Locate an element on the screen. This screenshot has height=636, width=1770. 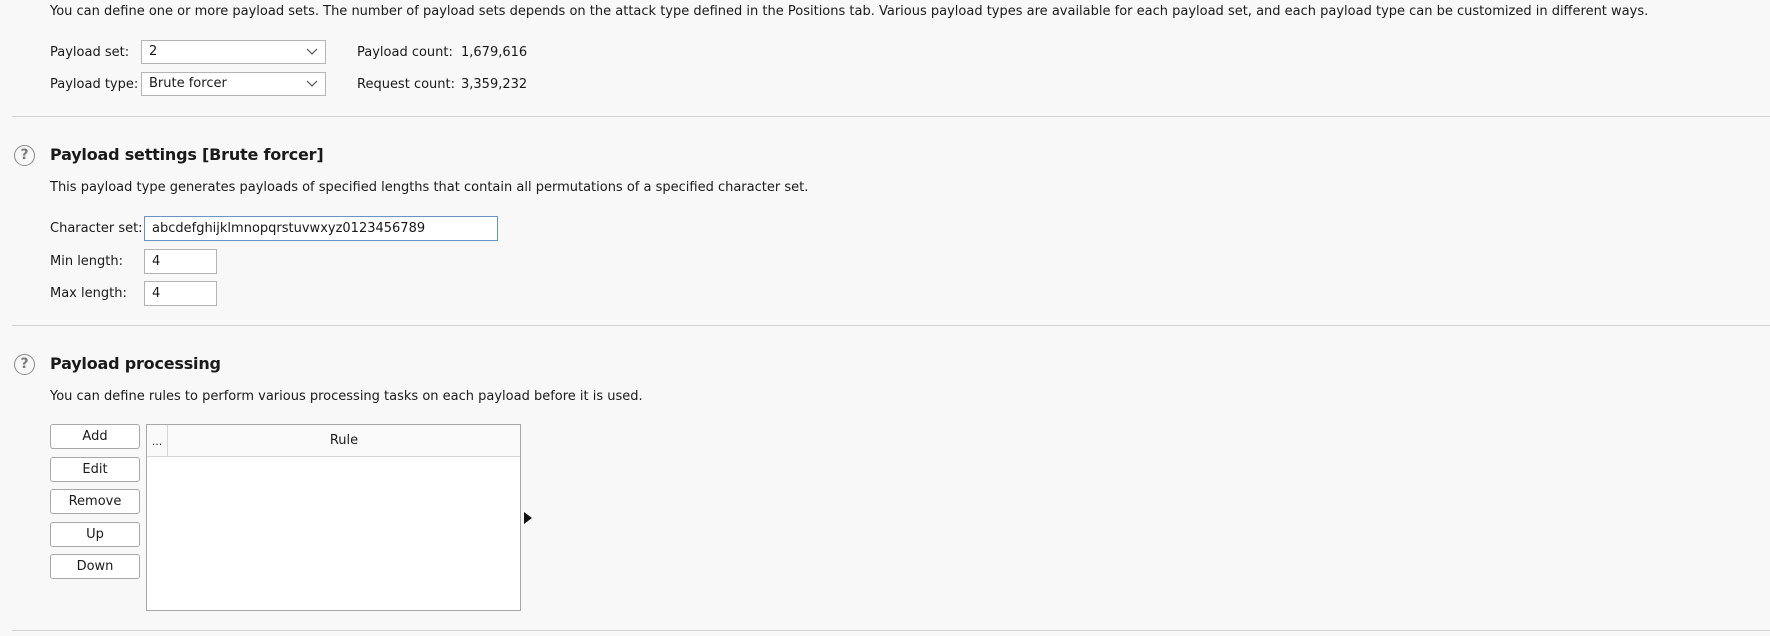
edit-button: Edit is located at coordinates (95, 469).